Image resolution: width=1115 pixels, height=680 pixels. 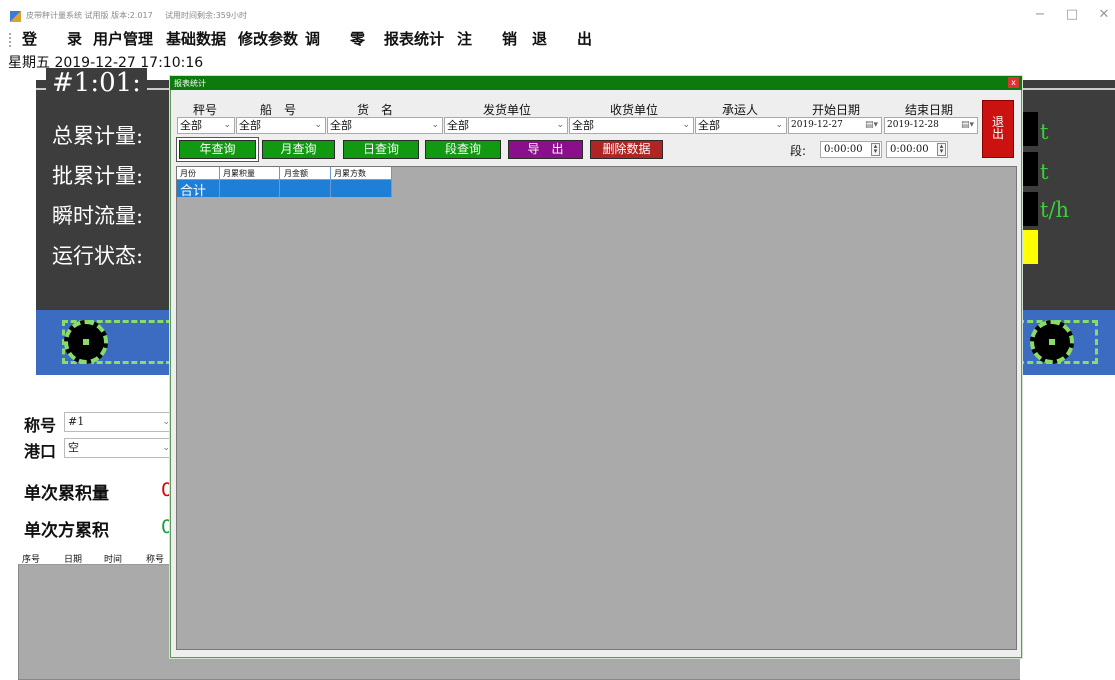 I want to click on batch-label: 批累计量:, so click(x=98, y=176).